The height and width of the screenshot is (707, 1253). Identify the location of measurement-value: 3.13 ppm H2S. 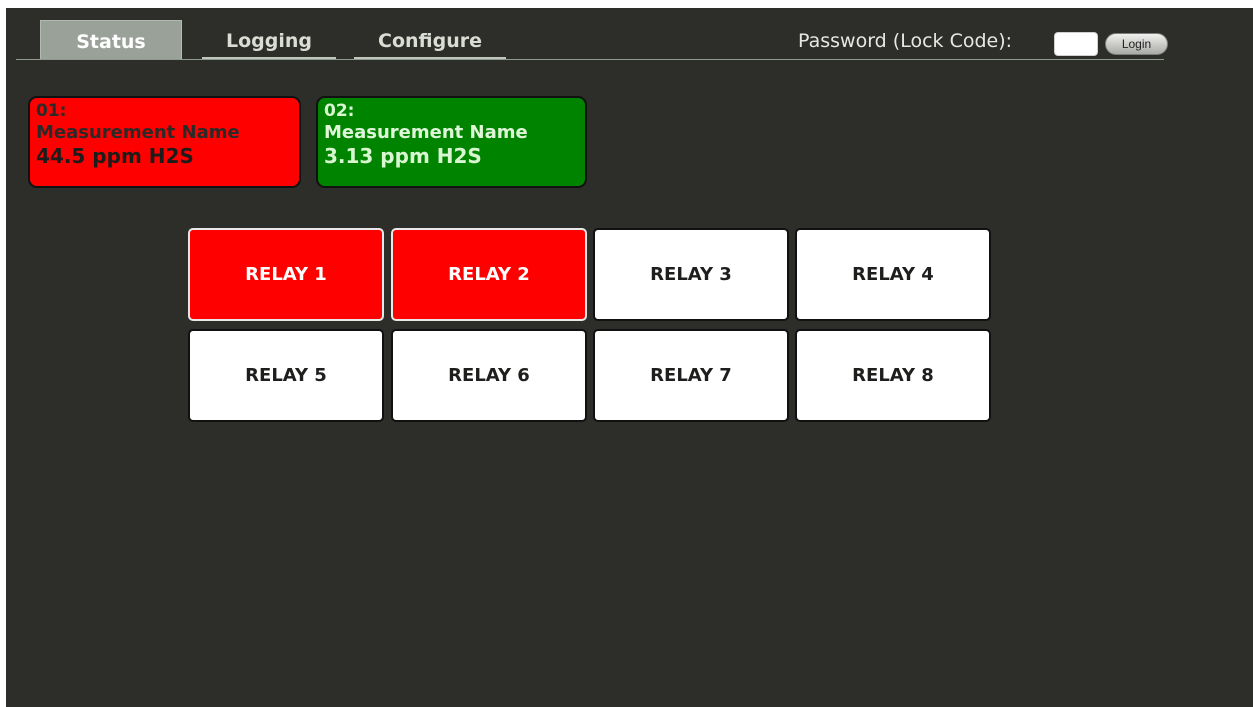
(403, 156).